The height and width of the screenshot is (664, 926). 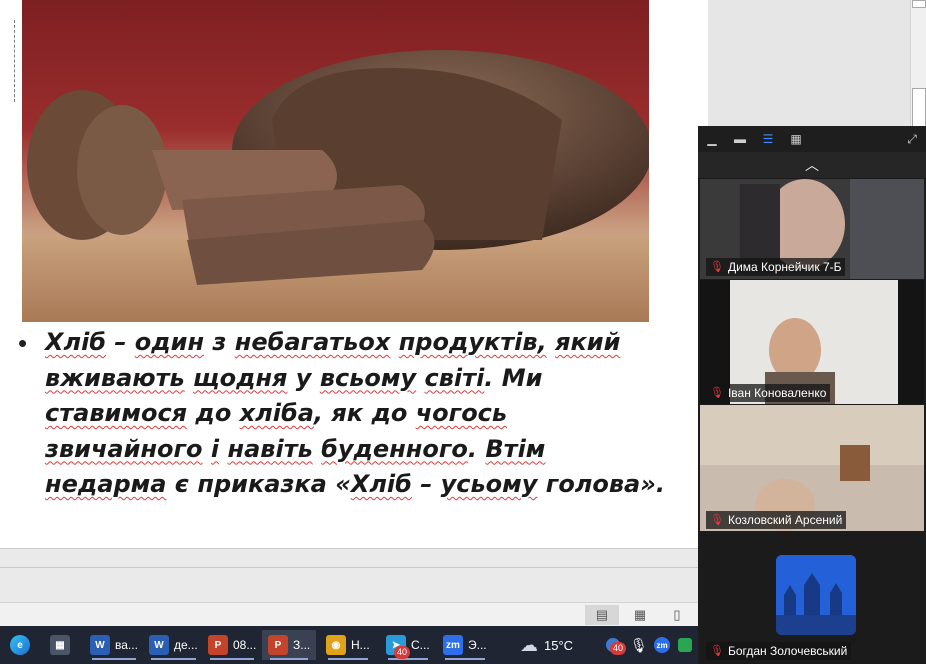 What do you see at coordinates (677, 615) in the screenshot?
I see `reading-view-icon: ▯` at bounding box center [677, 615].